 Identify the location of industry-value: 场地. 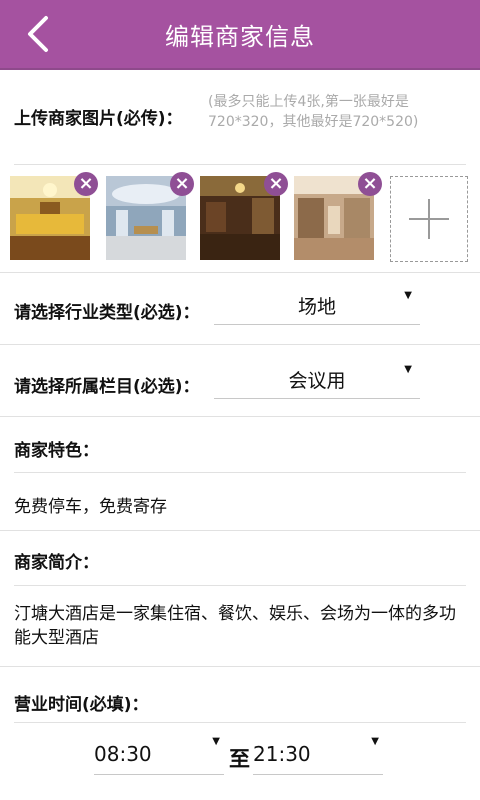
(316, 307).